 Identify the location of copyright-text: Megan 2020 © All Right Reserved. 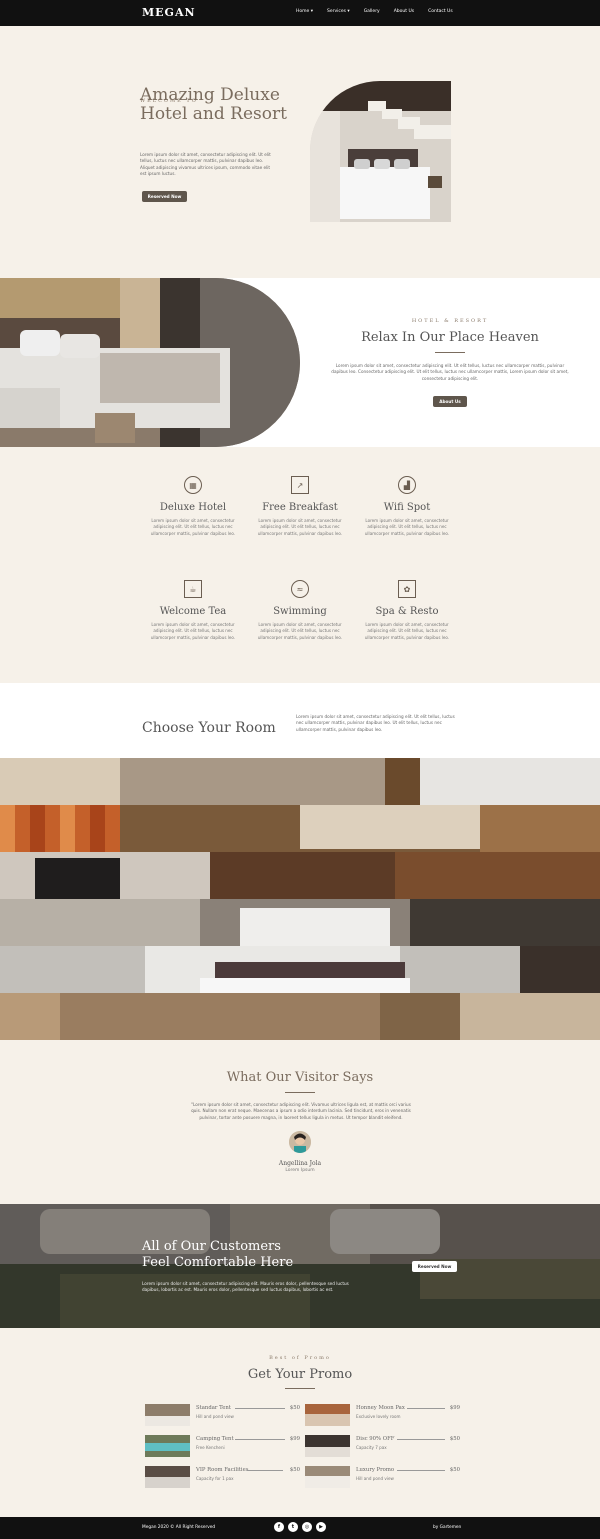
(179, 1527).